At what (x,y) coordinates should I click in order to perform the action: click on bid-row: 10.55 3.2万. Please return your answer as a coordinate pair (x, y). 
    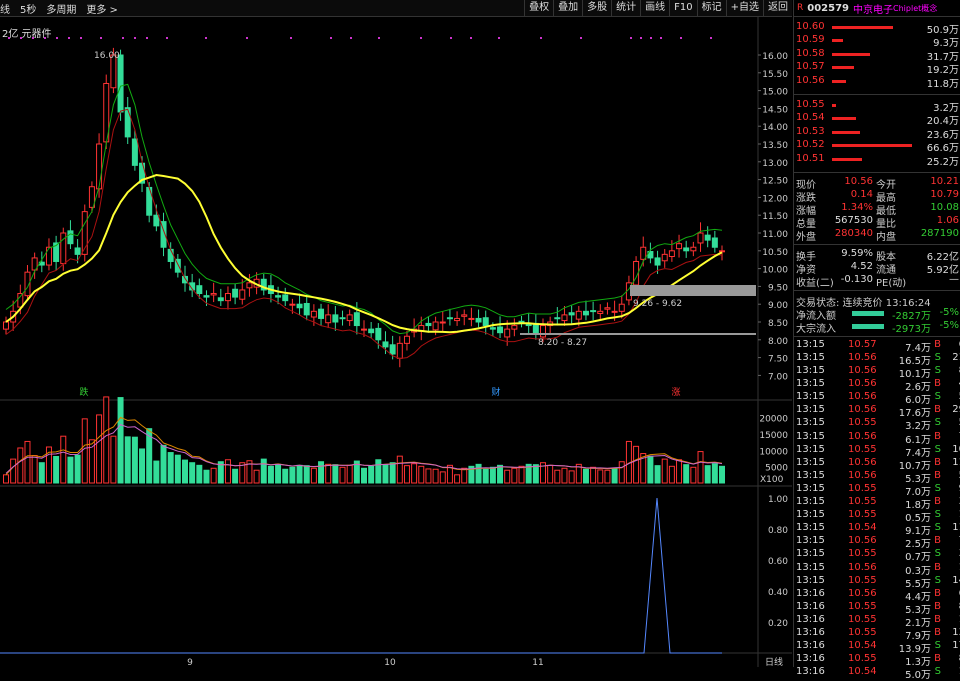
    Looking at the image, I should click on (877, 106).